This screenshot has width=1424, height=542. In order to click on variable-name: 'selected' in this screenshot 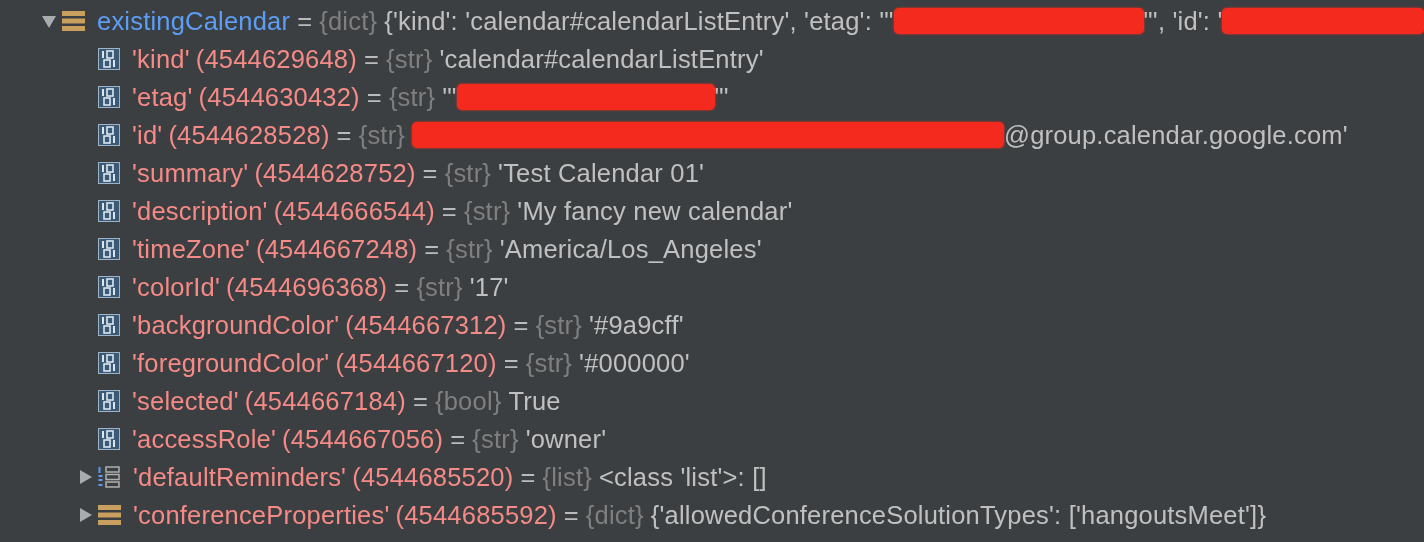, I will do `click(185, 401)`.